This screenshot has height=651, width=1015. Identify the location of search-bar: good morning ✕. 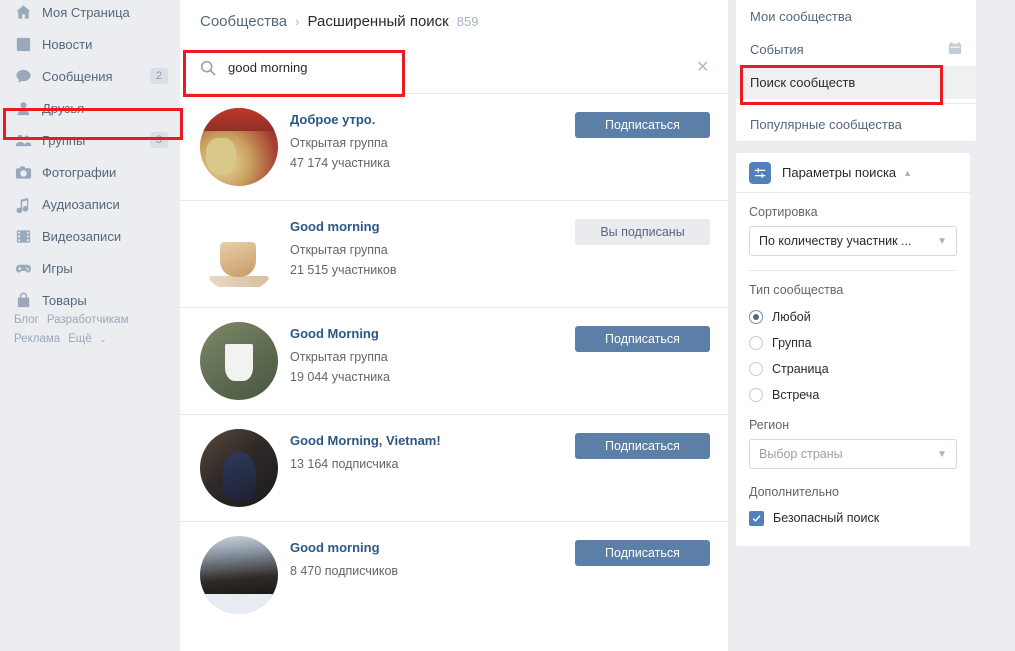
(454, 68).